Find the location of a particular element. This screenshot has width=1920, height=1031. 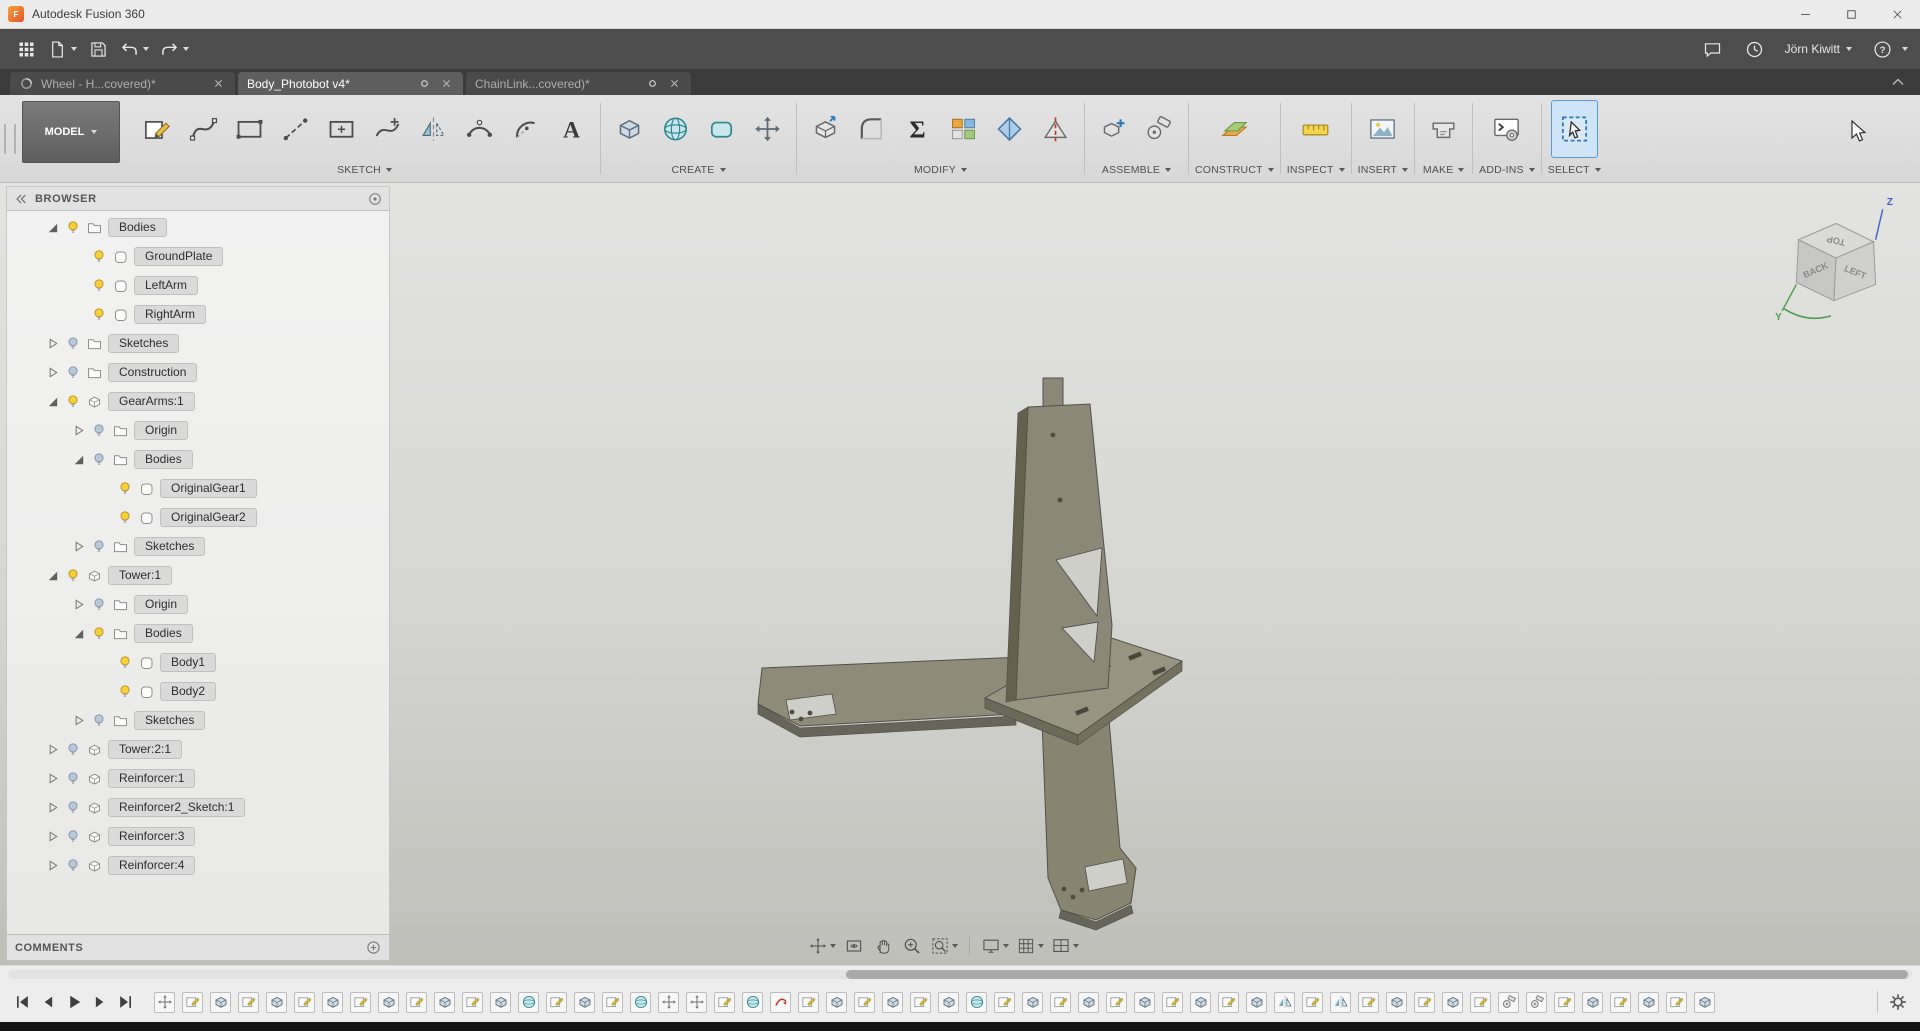

section-analysis-button is located at coordinates (1009, 129).